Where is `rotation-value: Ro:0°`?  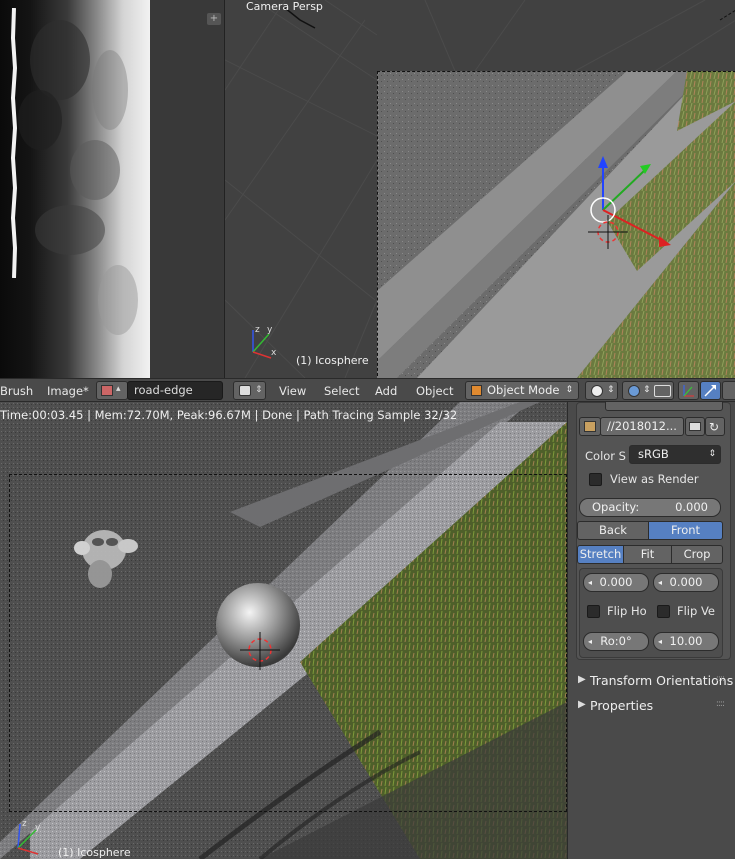 rotation-value: Ro:0° is located at coordinates (616, 641).